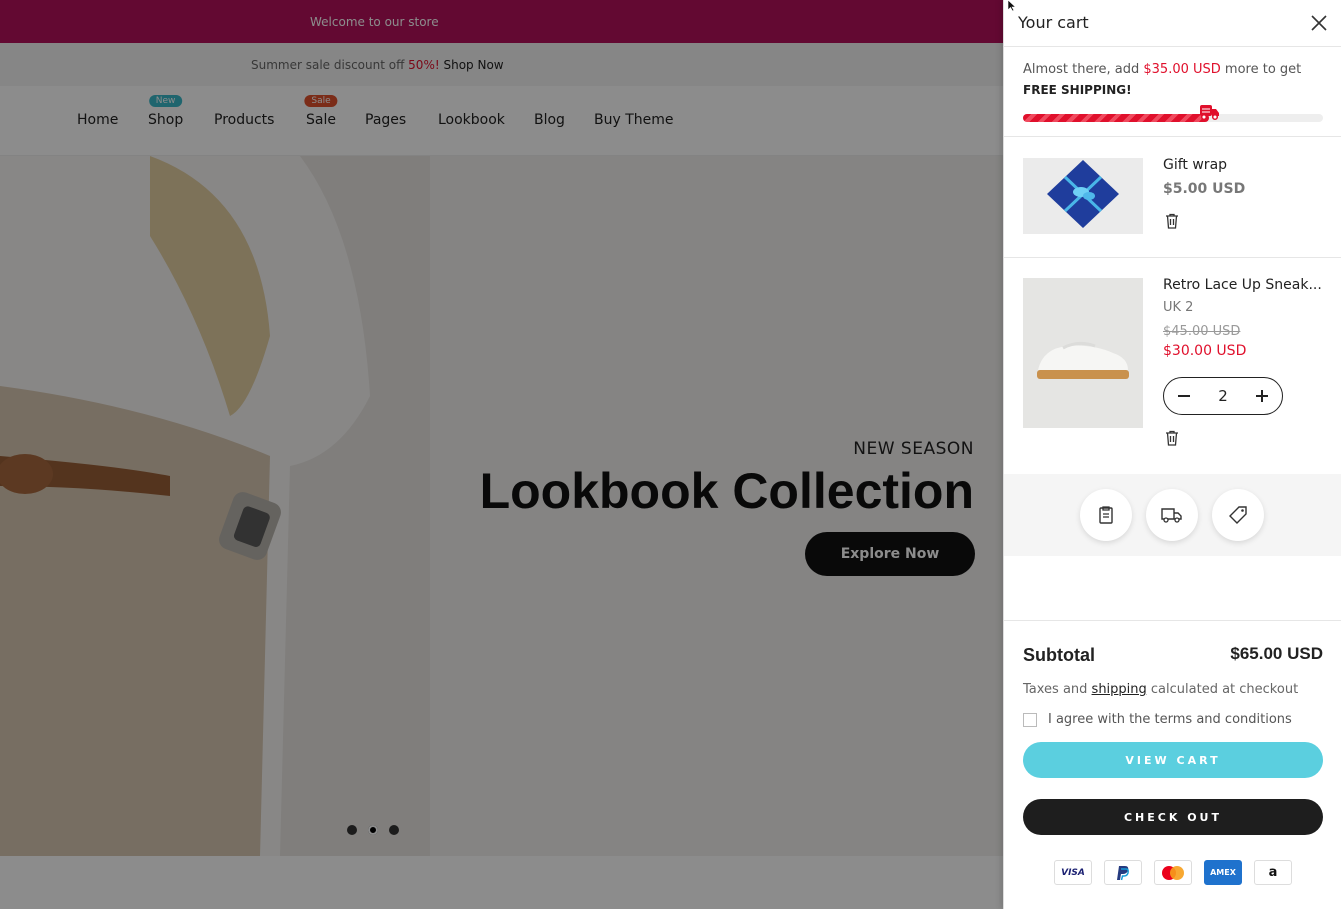  What do you see at coordinates (1030, 719) in the screenshot?
I see `terms-checkbox` at bounding box center [1030, 719].